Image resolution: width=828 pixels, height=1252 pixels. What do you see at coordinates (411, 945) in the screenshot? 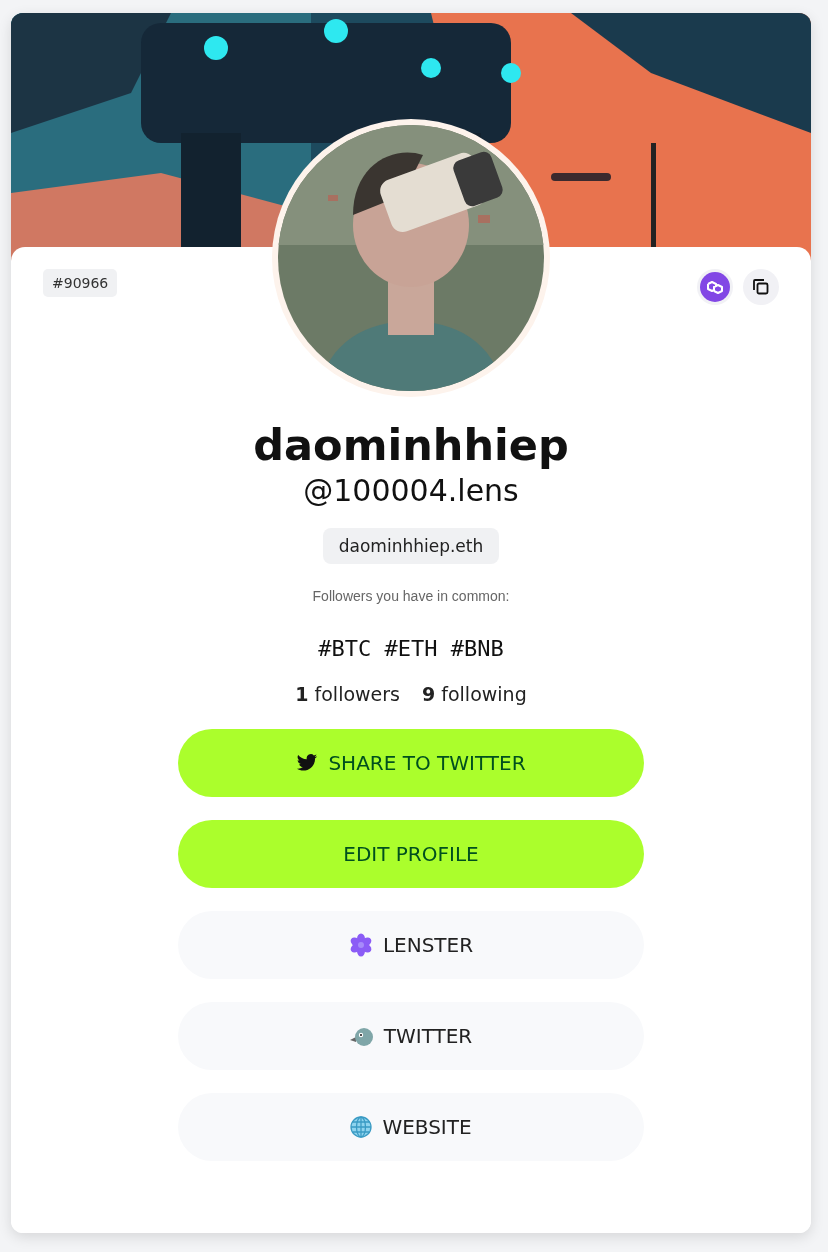
I see `profile-button: LENSTER` at bounding box center [411, 945].